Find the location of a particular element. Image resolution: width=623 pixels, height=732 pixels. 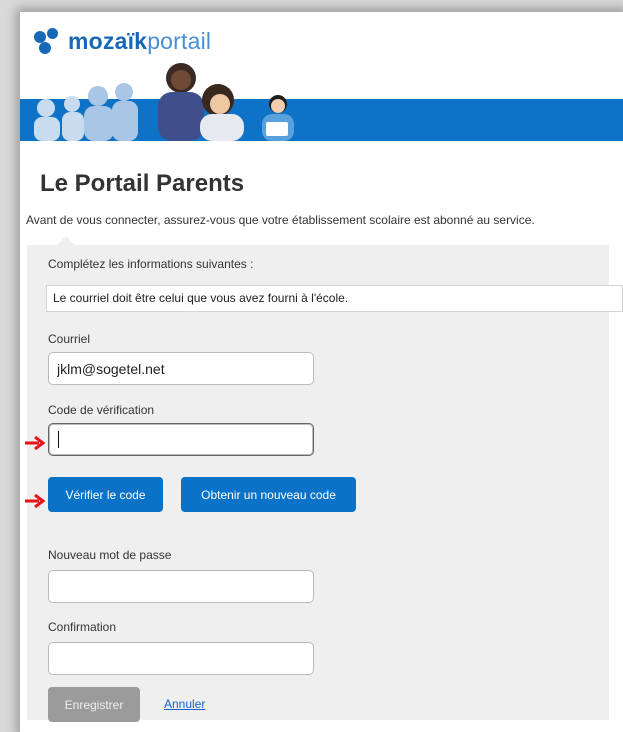

logo-wordmark: mozaïkportail is located at coordinates (139, 41).